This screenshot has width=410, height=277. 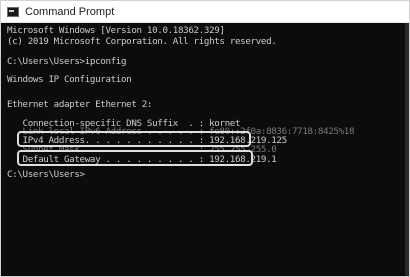 What do you see at coordinates (69, 79) in the screenshot?
I see `console-line-ip-config-header: Windows IP Configuration` at bounding box center [69, 79].